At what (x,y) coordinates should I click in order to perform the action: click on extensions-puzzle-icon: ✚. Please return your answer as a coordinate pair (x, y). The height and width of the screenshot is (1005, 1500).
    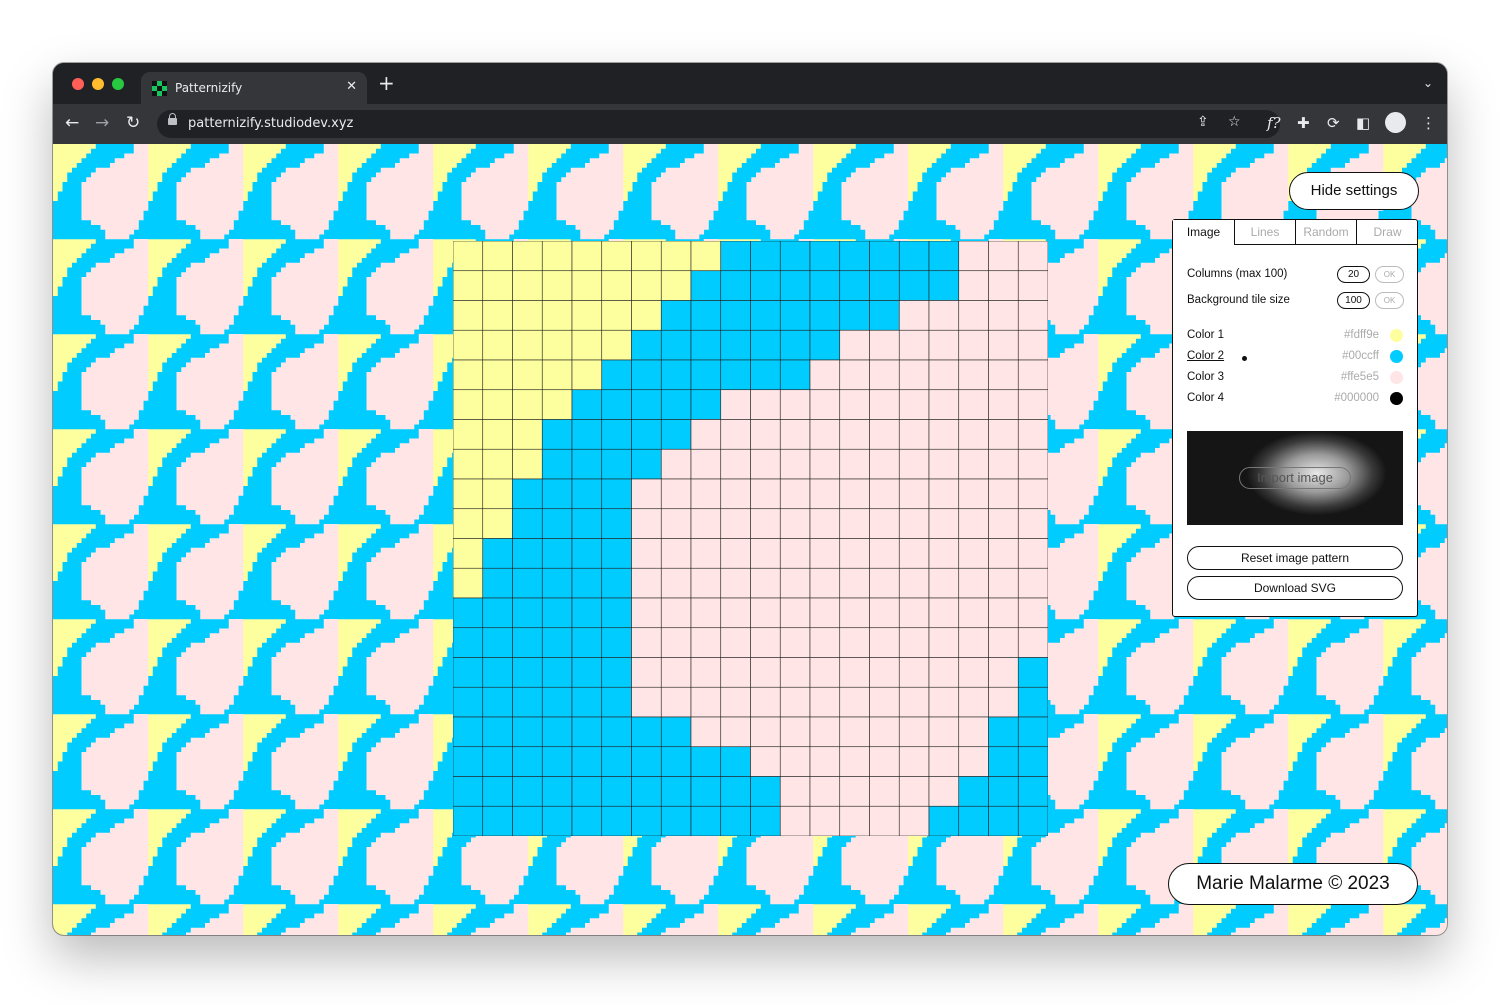
    Looking at the image, I should click on (1303, 123).